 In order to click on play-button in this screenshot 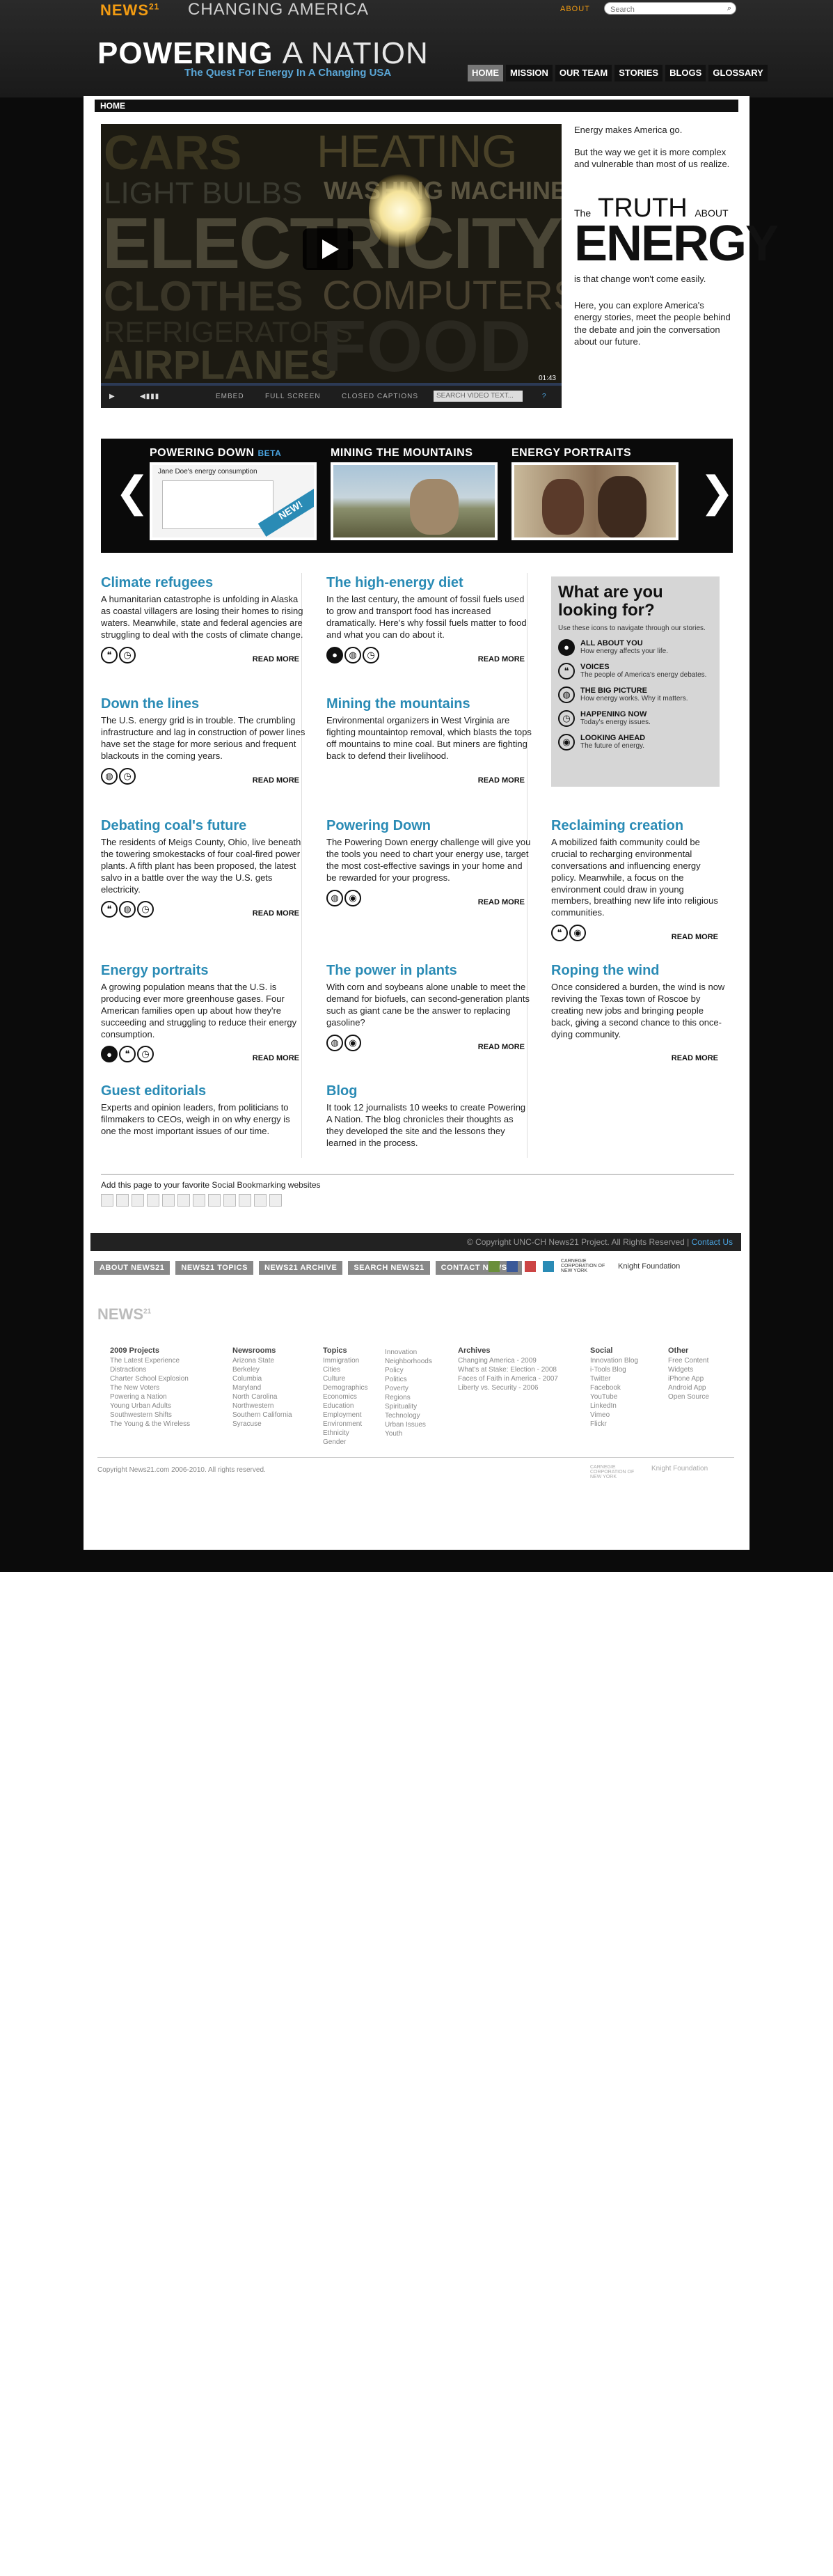, I will do `click(328, 249)`.